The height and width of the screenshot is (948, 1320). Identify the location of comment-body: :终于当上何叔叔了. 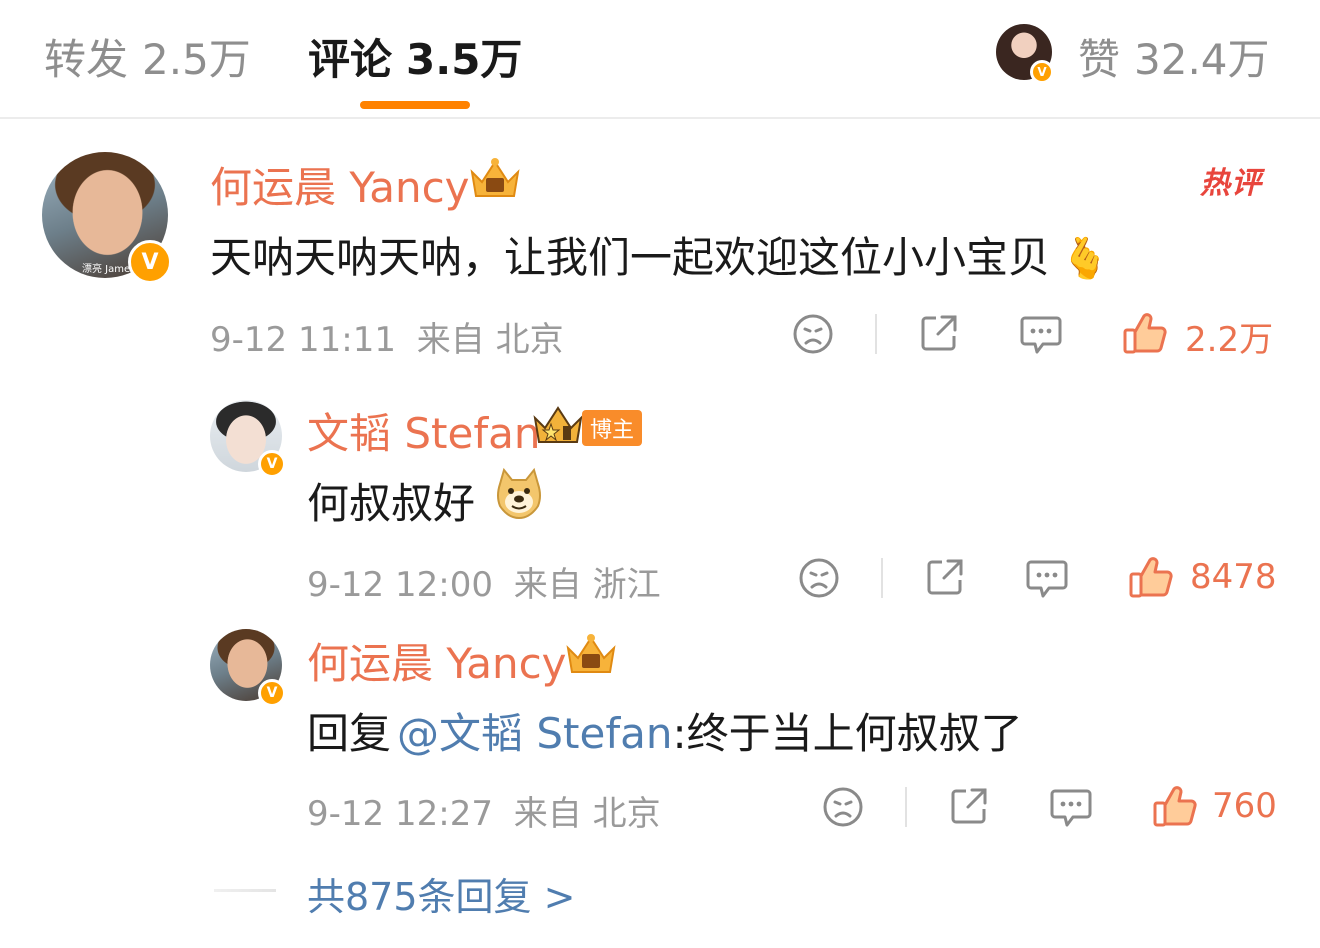
(847, 733).